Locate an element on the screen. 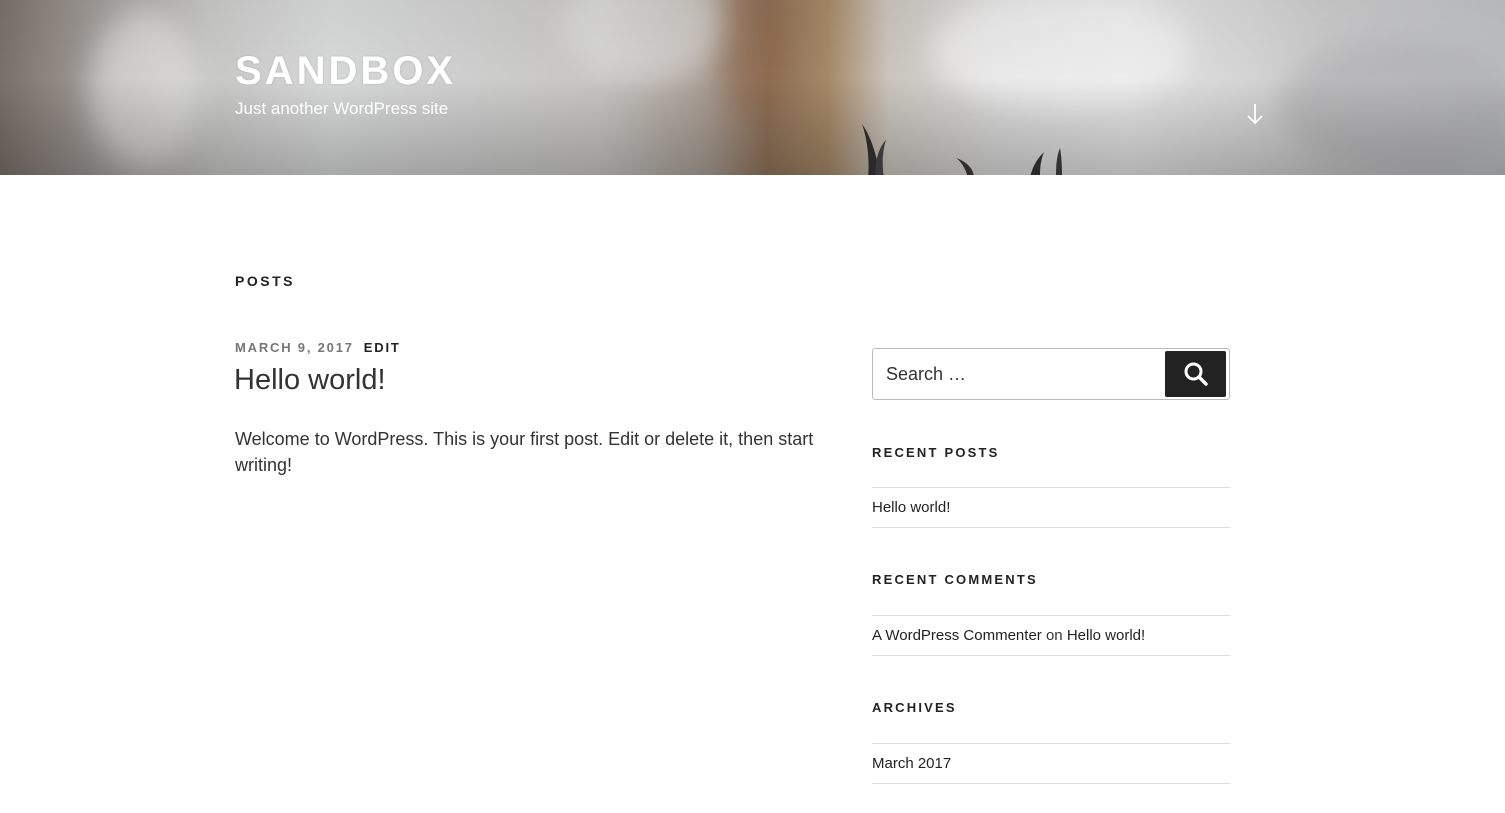 The height and width of the screenshot is (813, 1505). archive-link: March 2017 is located at coordinates (911, 763).